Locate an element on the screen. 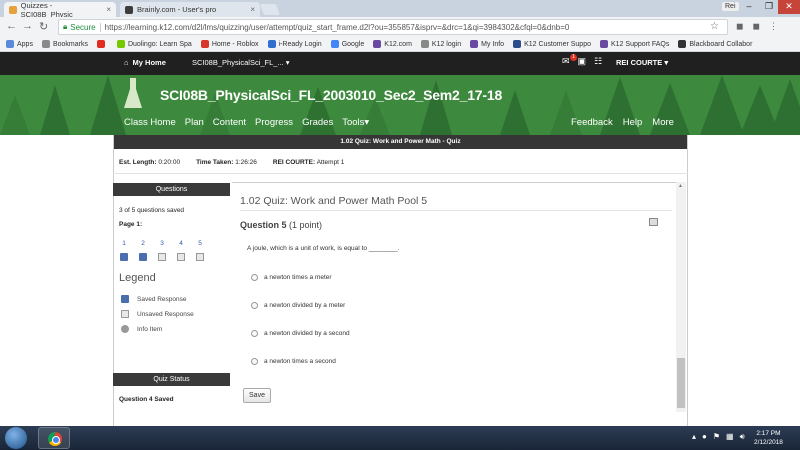 Image resolution: width=800 pixels, height=450 pixels. bookmark-item: i-Ready Login is located at coordinates (294, 44).